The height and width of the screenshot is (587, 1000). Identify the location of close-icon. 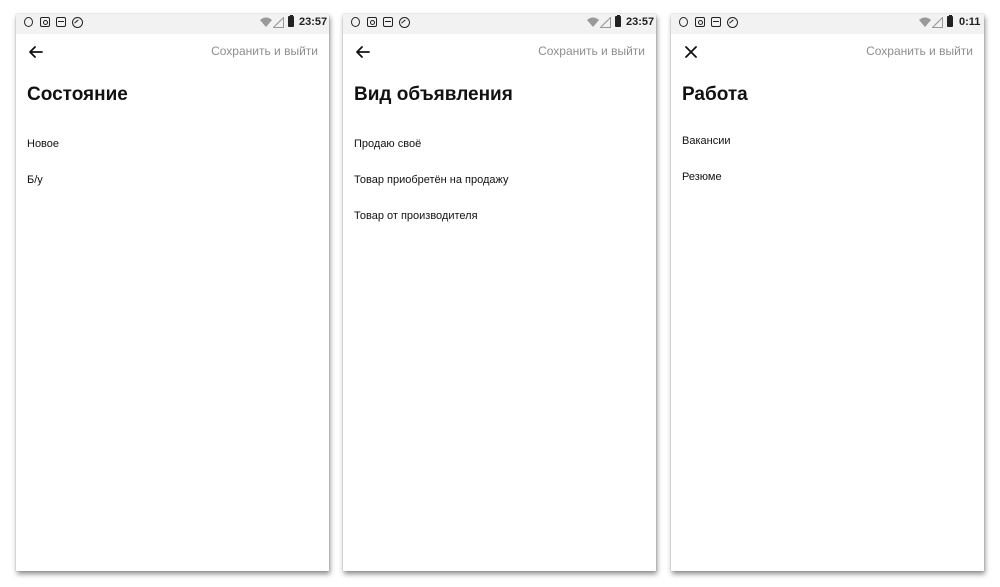
(691, 52).